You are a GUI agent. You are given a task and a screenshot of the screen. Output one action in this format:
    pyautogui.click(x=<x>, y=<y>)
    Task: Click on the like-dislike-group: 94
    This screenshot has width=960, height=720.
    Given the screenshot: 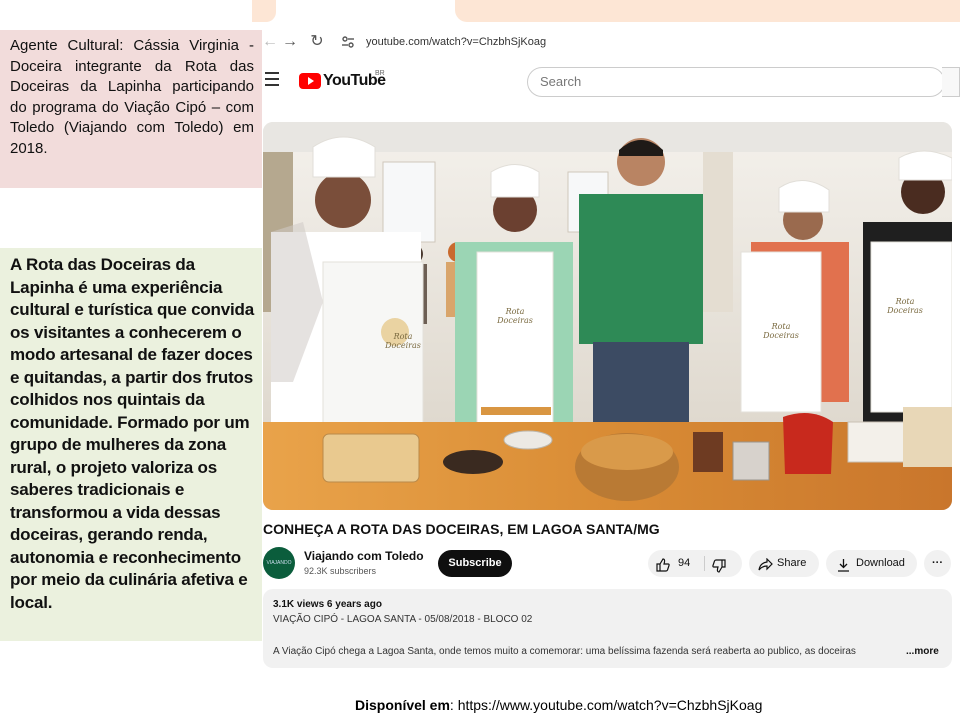 What is the action you would take?
    pyautogui.click(x=695, y=563)
    